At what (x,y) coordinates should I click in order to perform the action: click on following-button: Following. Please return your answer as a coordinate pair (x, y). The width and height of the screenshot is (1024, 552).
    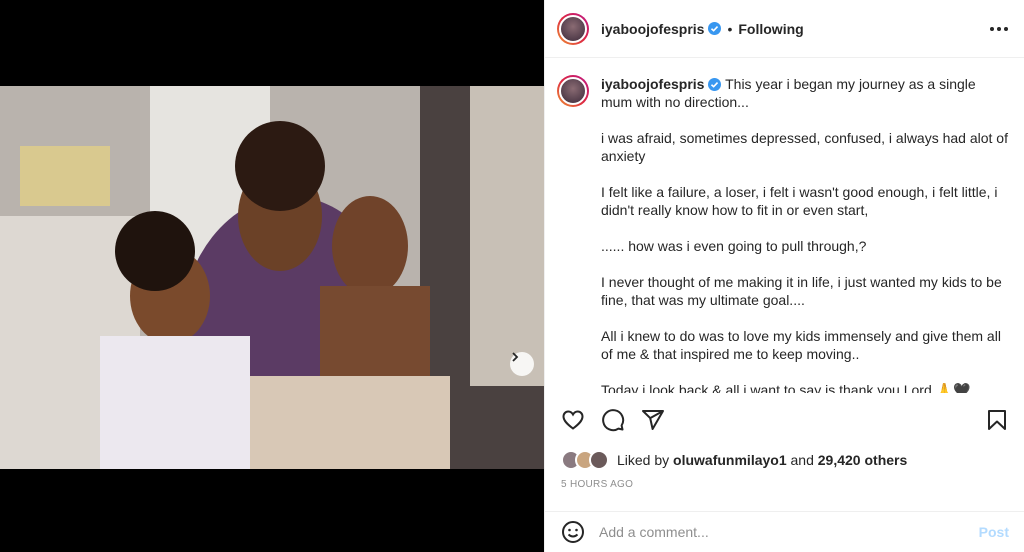
    Looking at the image, I should click on (770, 29).